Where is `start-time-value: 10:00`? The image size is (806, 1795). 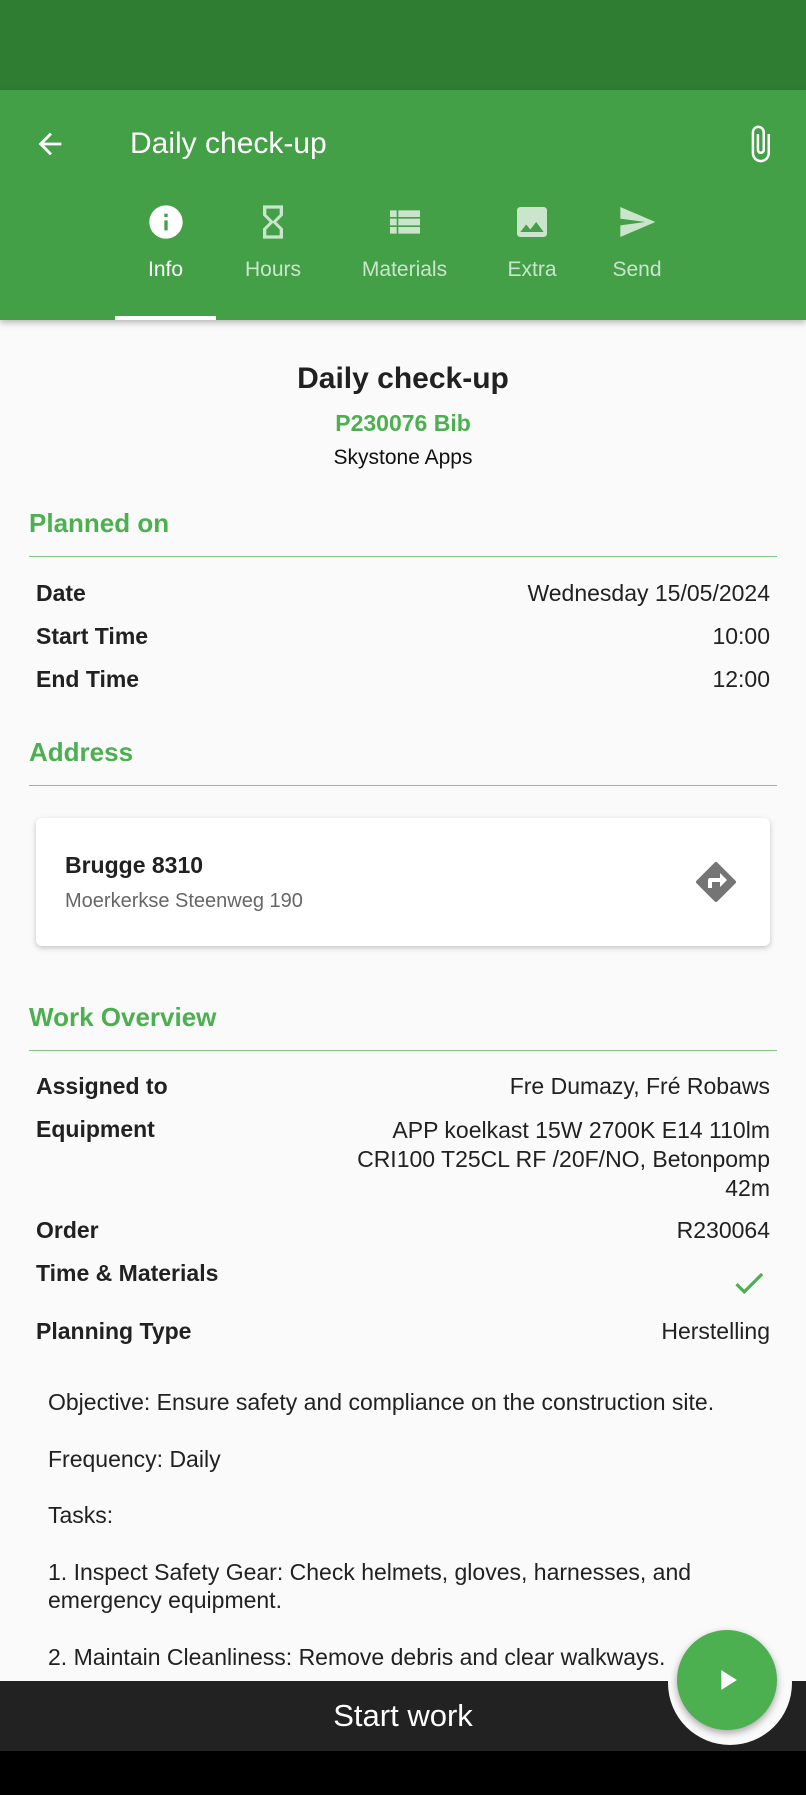 start-time-value: 10:00 is located at coordinates (741, 636).